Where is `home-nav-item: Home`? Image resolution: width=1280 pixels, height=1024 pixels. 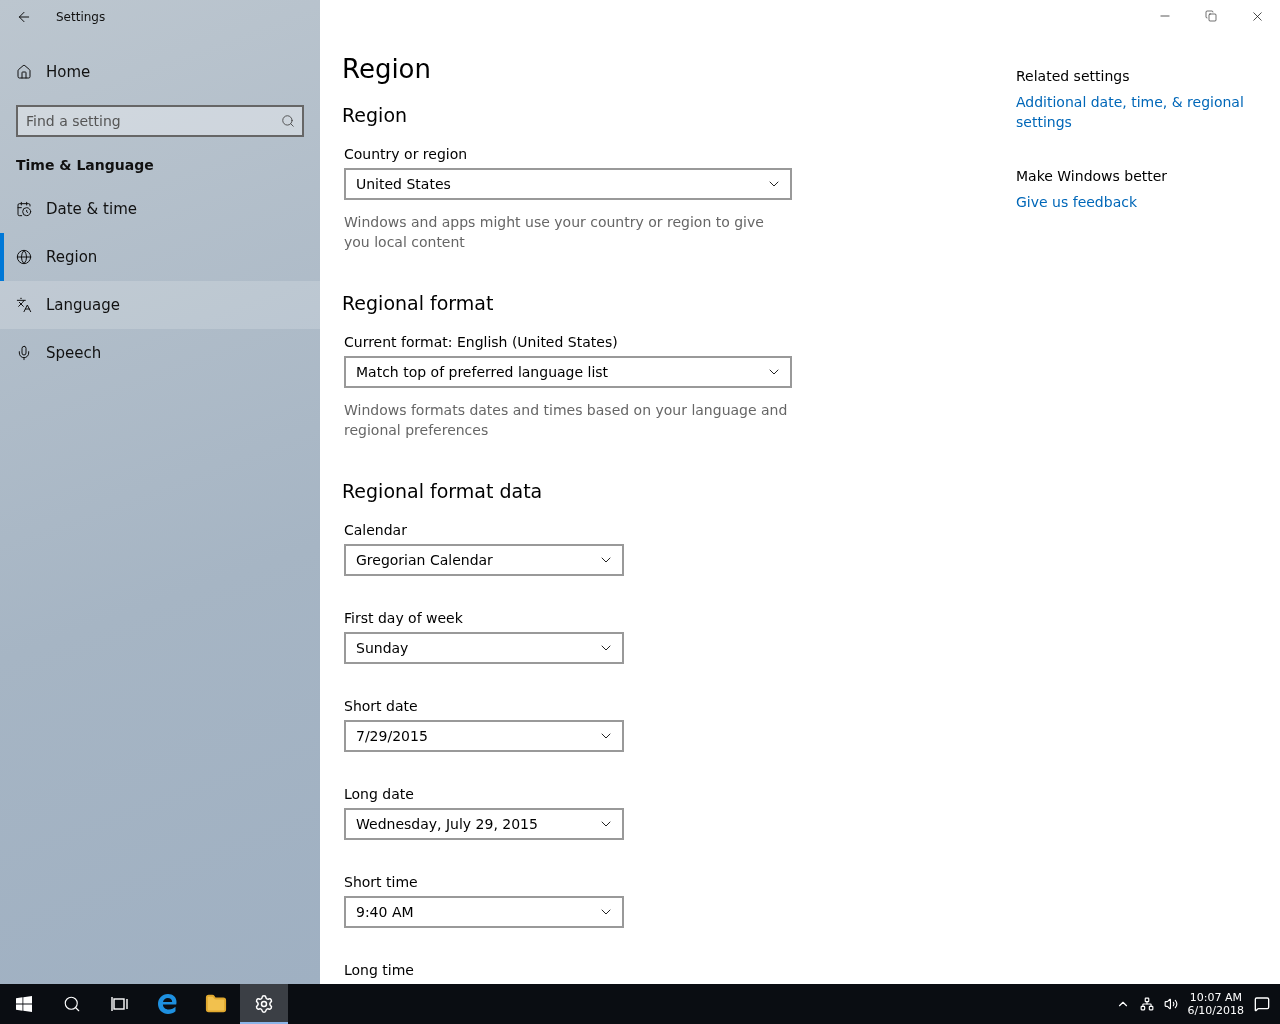
home-nav-item: Home is located at coordinates (160, 72).